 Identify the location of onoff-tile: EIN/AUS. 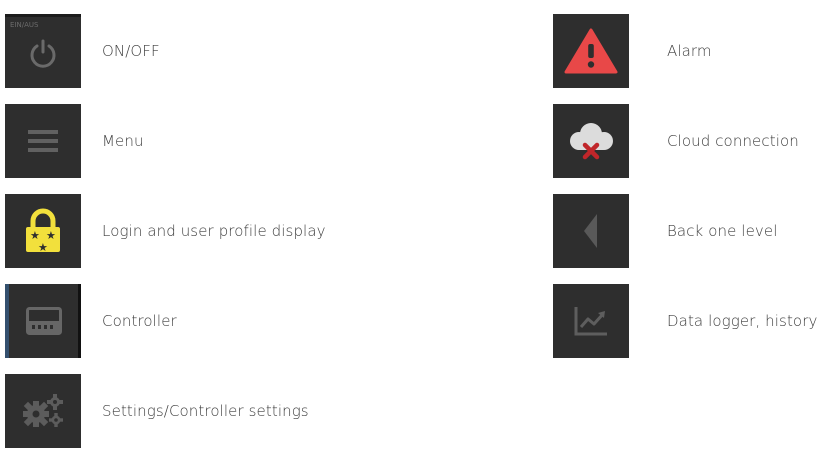
(43, 51).